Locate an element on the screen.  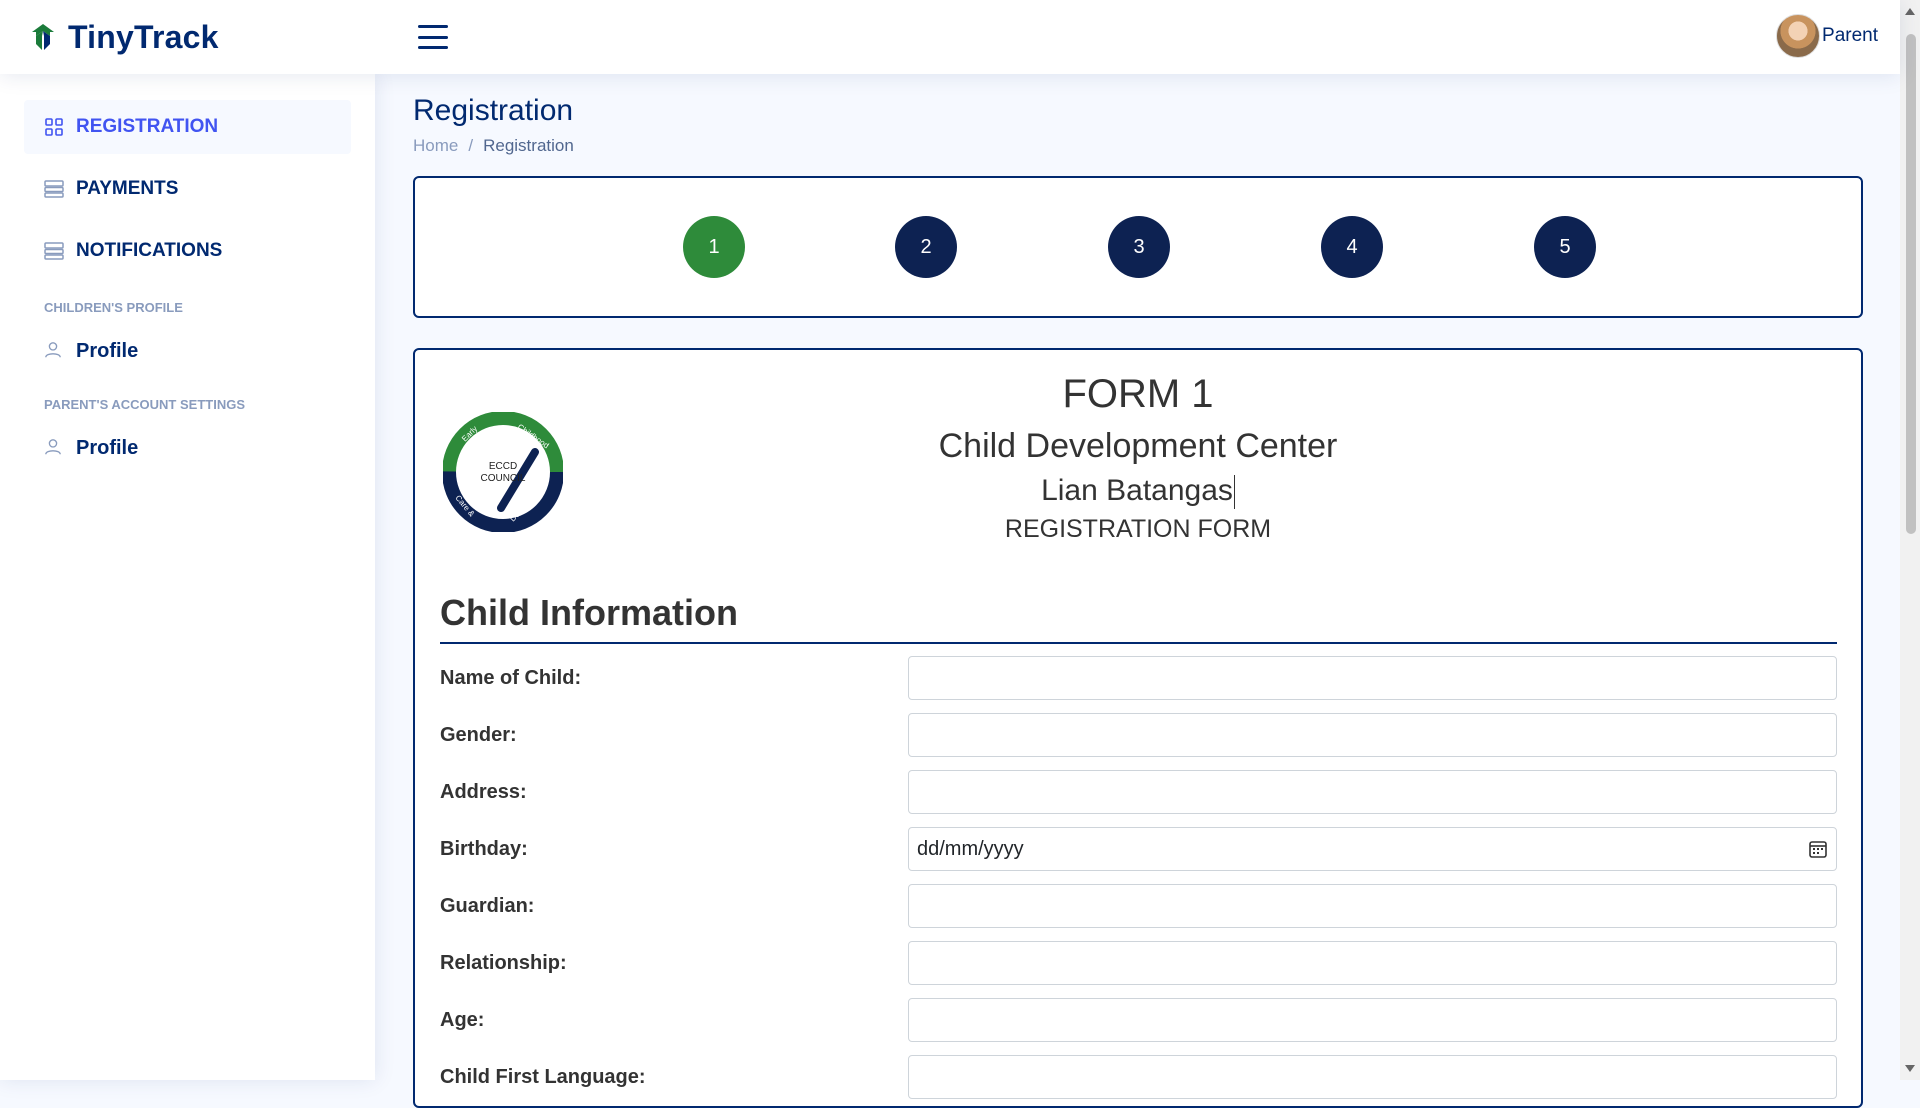
sidebar-item-label: REGISTRATION is located at coordinates (147, 126).